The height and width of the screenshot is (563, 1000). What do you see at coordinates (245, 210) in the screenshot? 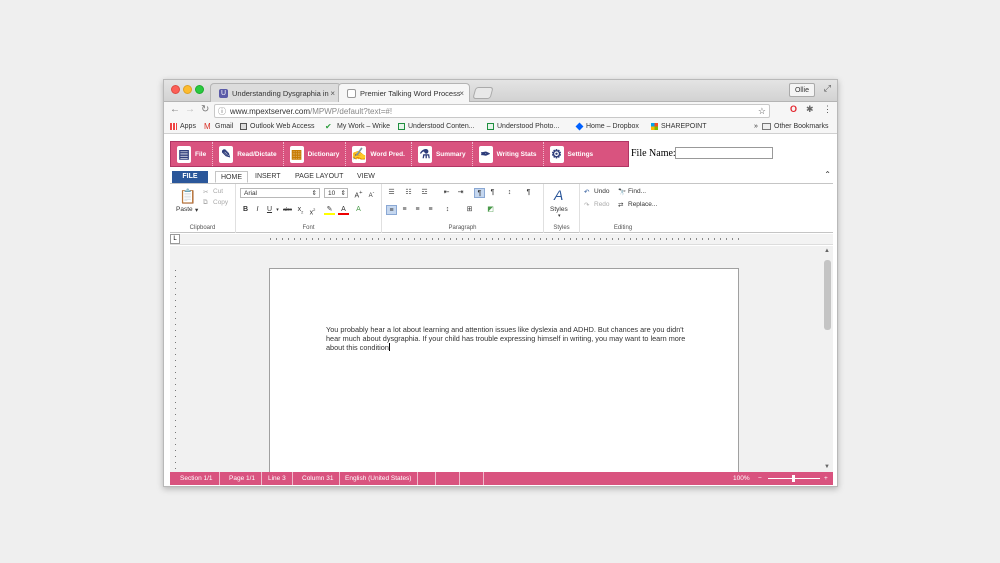
I see `bold-button: B` at bounding box center [245, 210].